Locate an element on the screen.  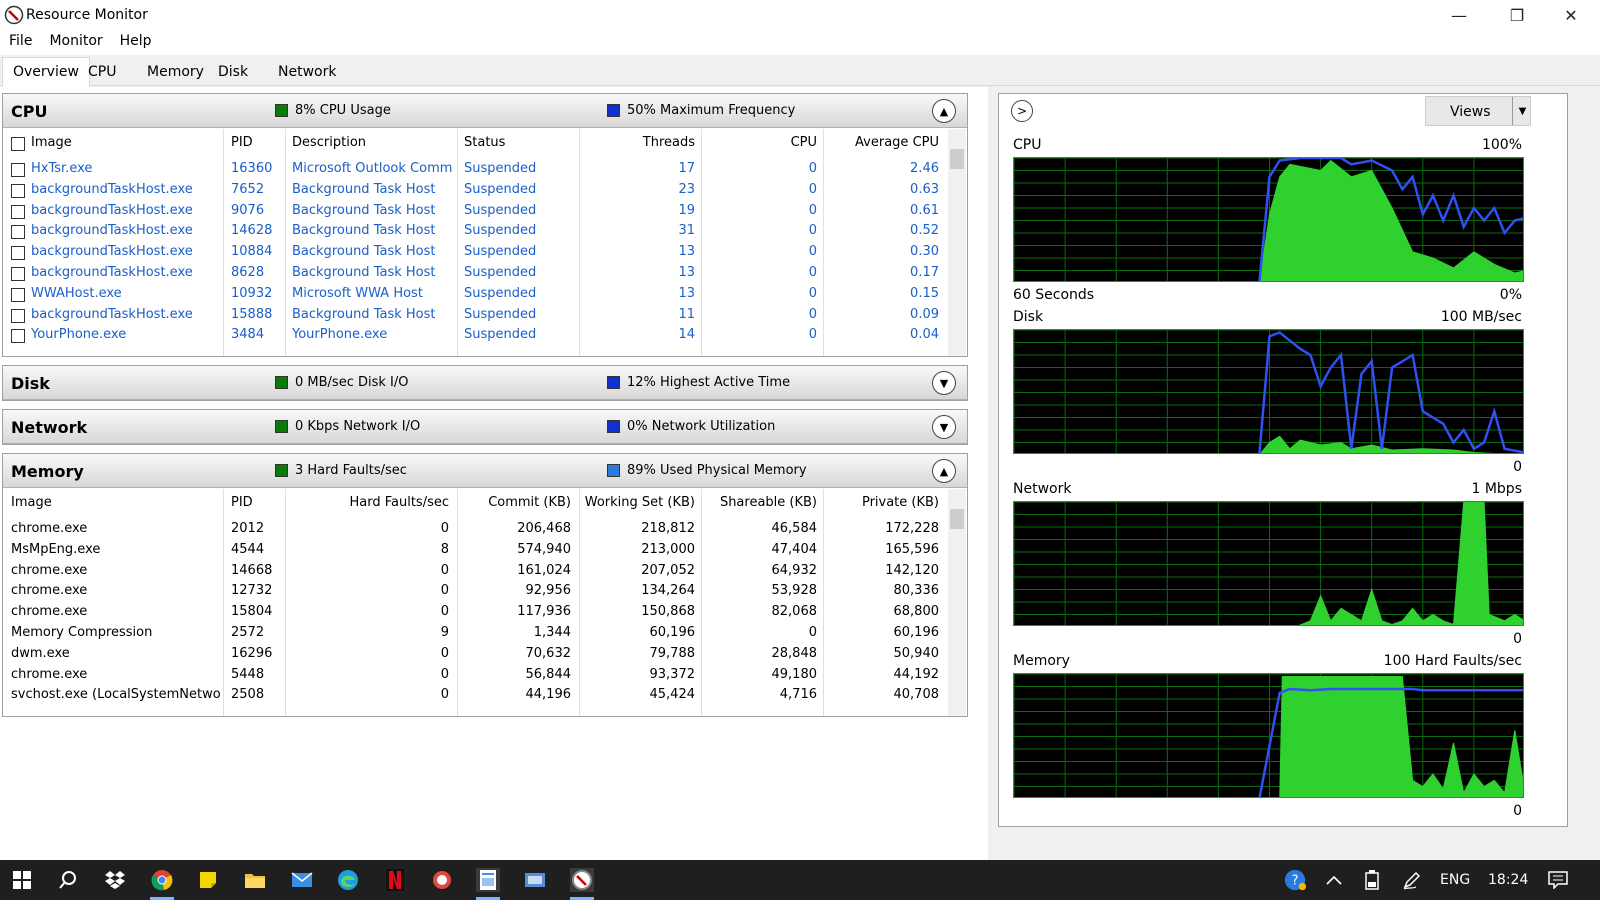
dropbox-icon is located at coordinates (115, 880).